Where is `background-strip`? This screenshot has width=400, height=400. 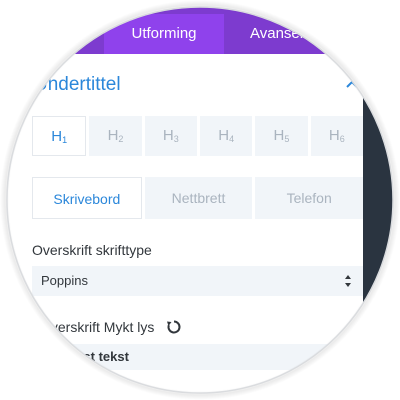 background-strip is located at coordinates (381, 227).